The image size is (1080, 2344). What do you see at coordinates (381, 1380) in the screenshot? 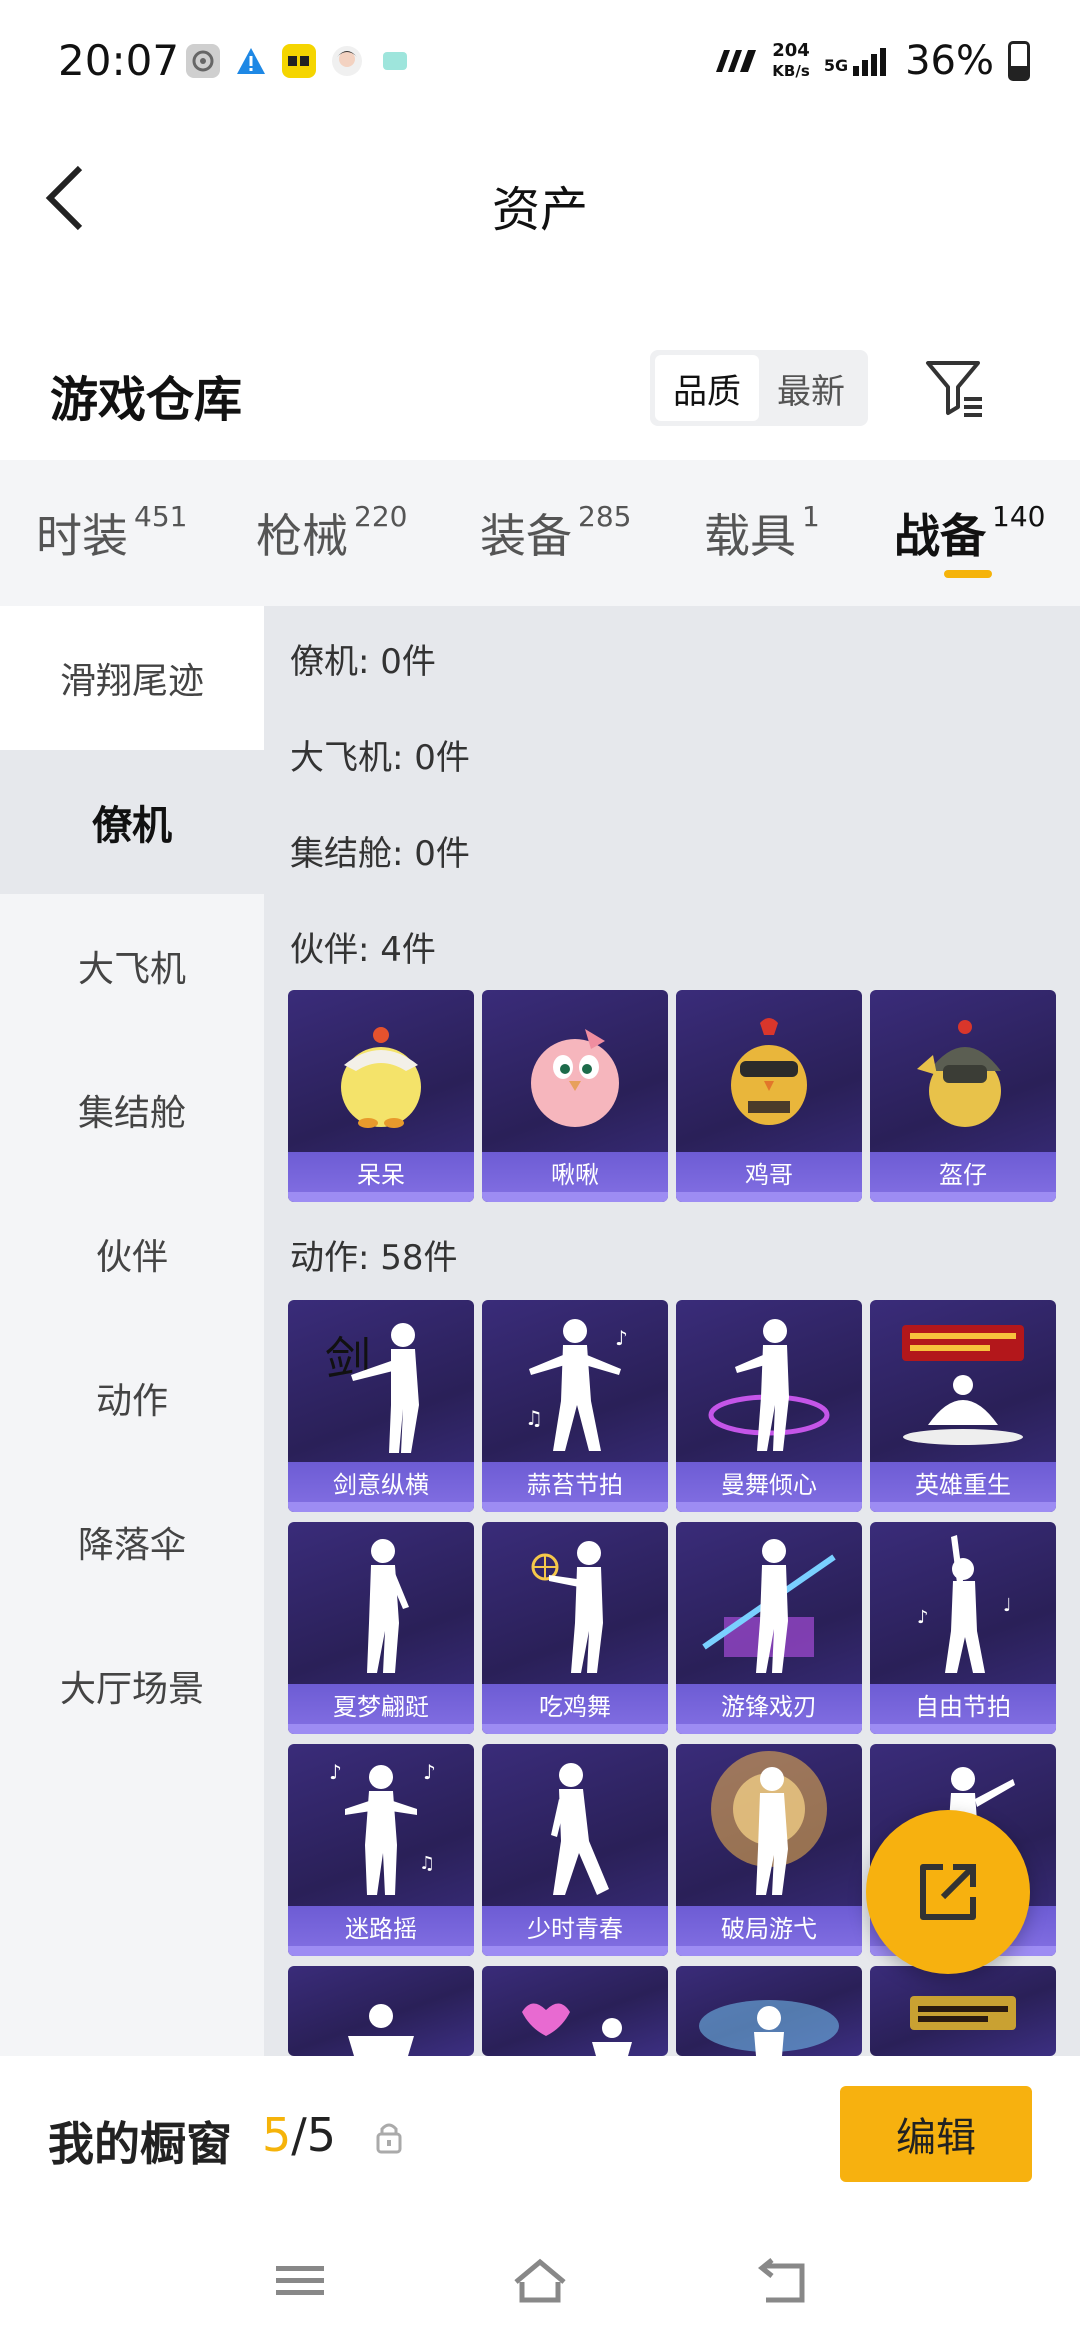
I see `dancer-sword-image: 剑` at bounding box center [381, 1380].